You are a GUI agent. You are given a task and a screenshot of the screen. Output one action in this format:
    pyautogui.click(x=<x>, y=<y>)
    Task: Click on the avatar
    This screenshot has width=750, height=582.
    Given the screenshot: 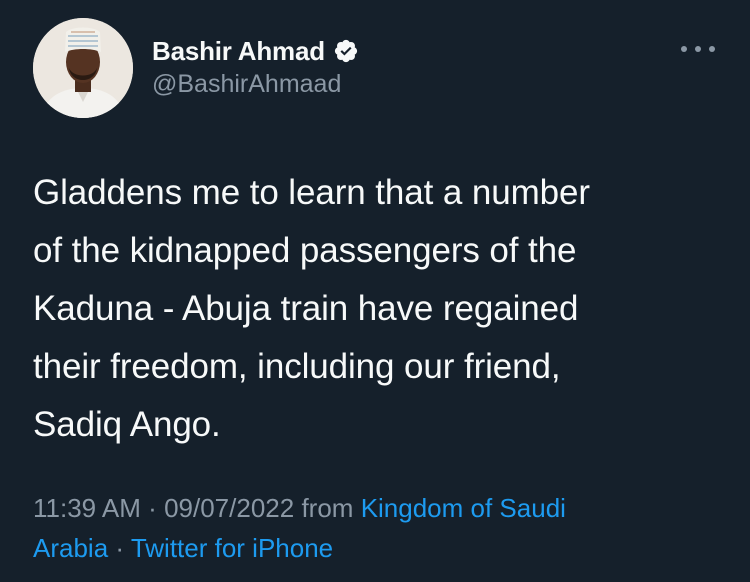 What is the action you would take?
    pyautogui.click(x=83, y=68)
    